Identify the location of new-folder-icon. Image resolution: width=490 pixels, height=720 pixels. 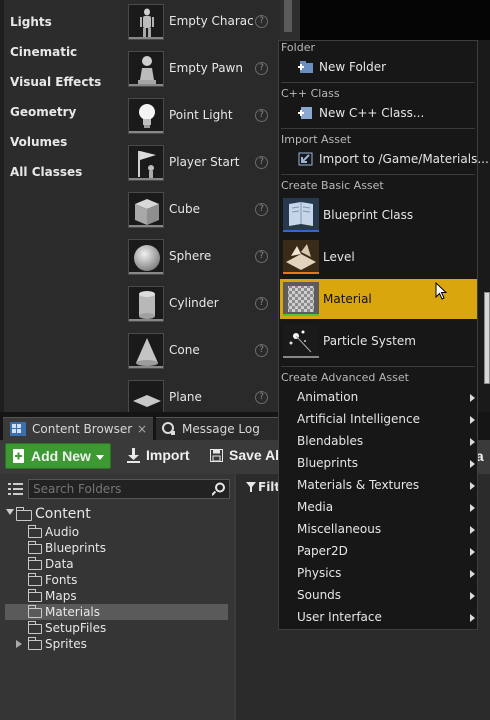
(306, 68).